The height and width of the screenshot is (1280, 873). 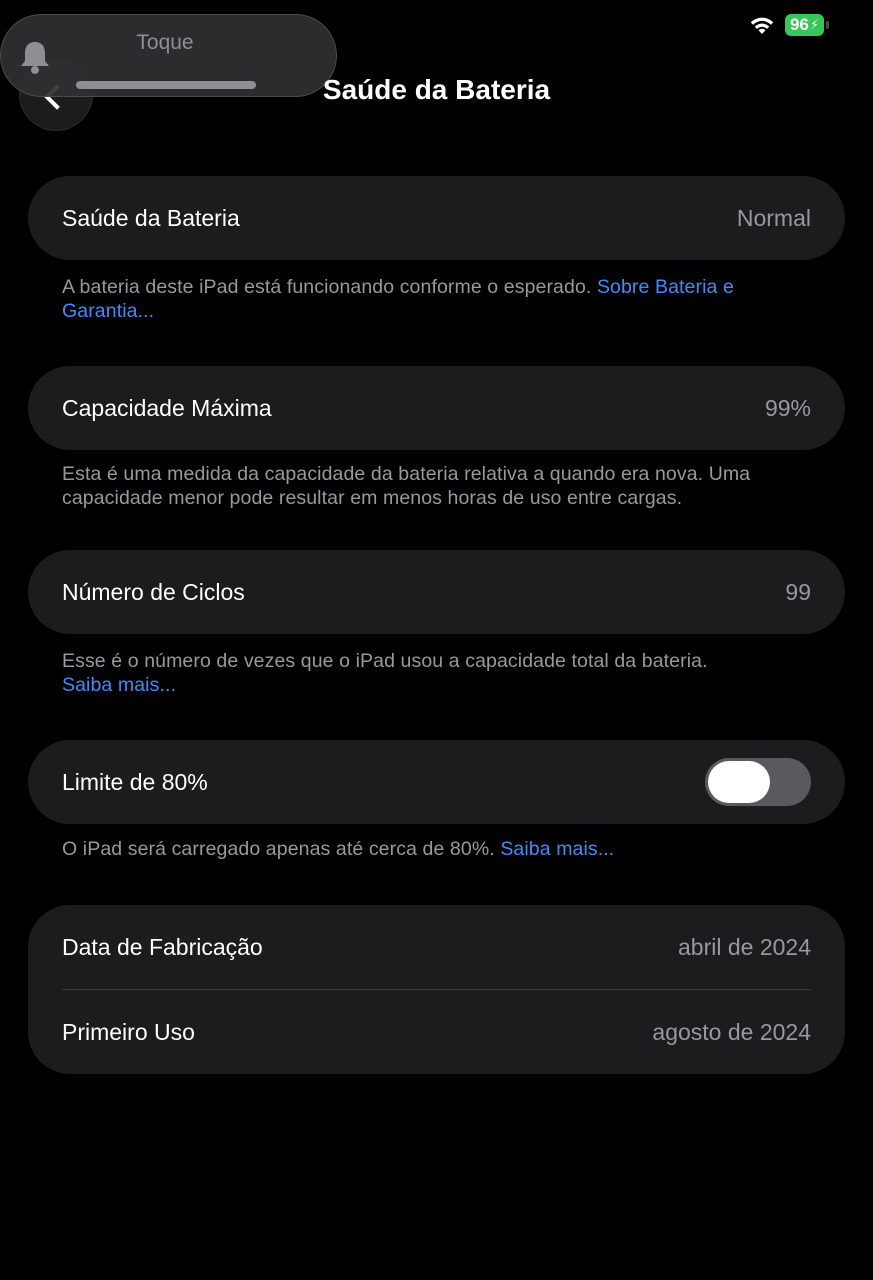 I want to click on charge-limit-toggle, so click(x=758, y=782).